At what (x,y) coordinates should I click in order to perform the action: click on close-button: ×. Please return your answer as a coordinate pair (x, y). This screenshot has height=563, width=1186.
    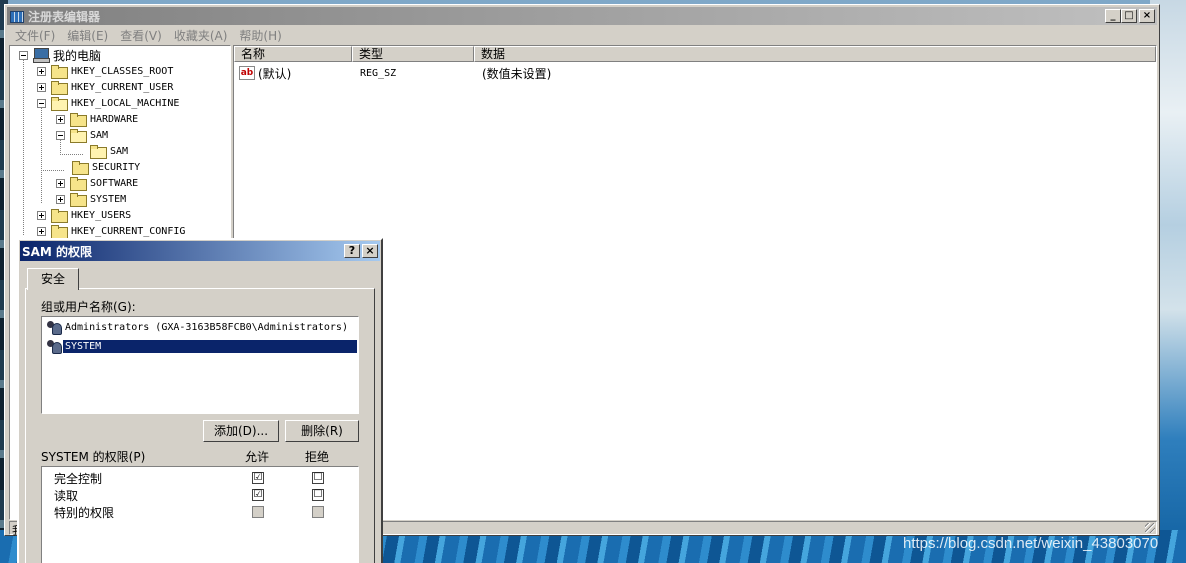
    Looking at the image, I should click on (1147, 16).